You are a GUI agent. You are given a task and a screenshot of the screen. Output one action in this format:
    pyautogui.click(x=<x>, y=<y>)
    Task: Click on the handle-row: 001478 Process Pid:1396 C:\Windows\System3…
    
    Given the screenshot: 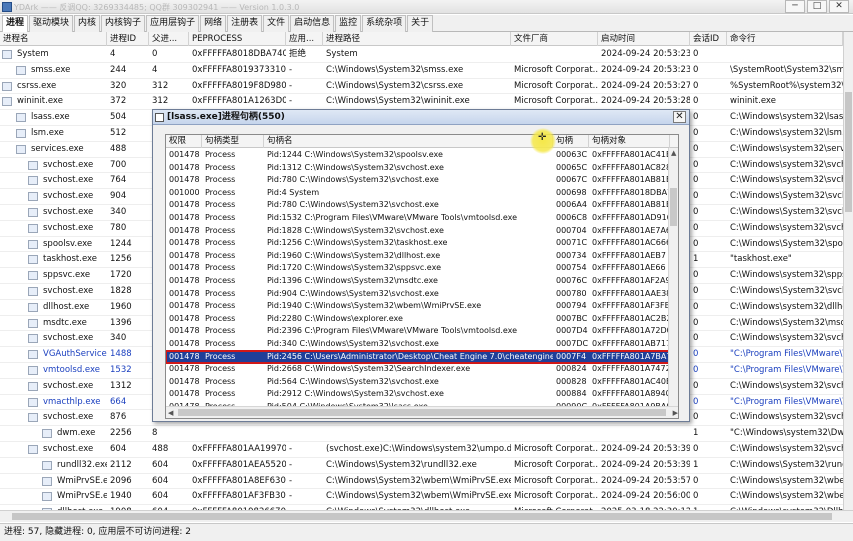 What is the action you would take?
    pyautogui.click(x=418, y=281)
    